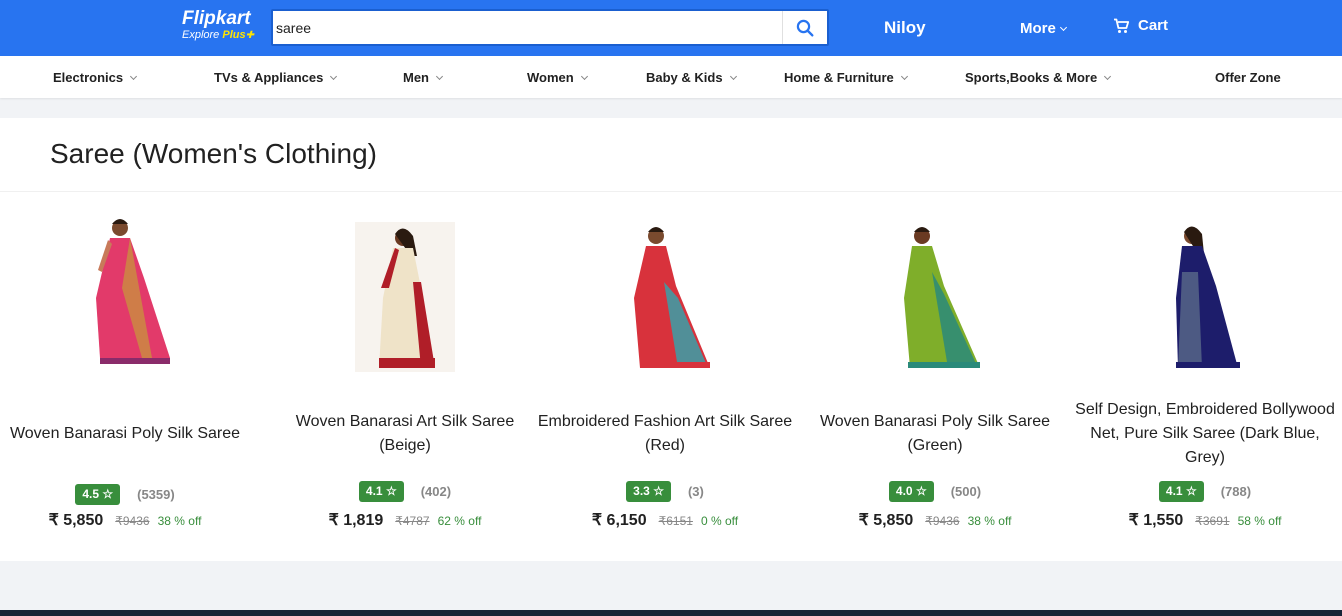  I want to click on review-count: (402), so click(436, 491).